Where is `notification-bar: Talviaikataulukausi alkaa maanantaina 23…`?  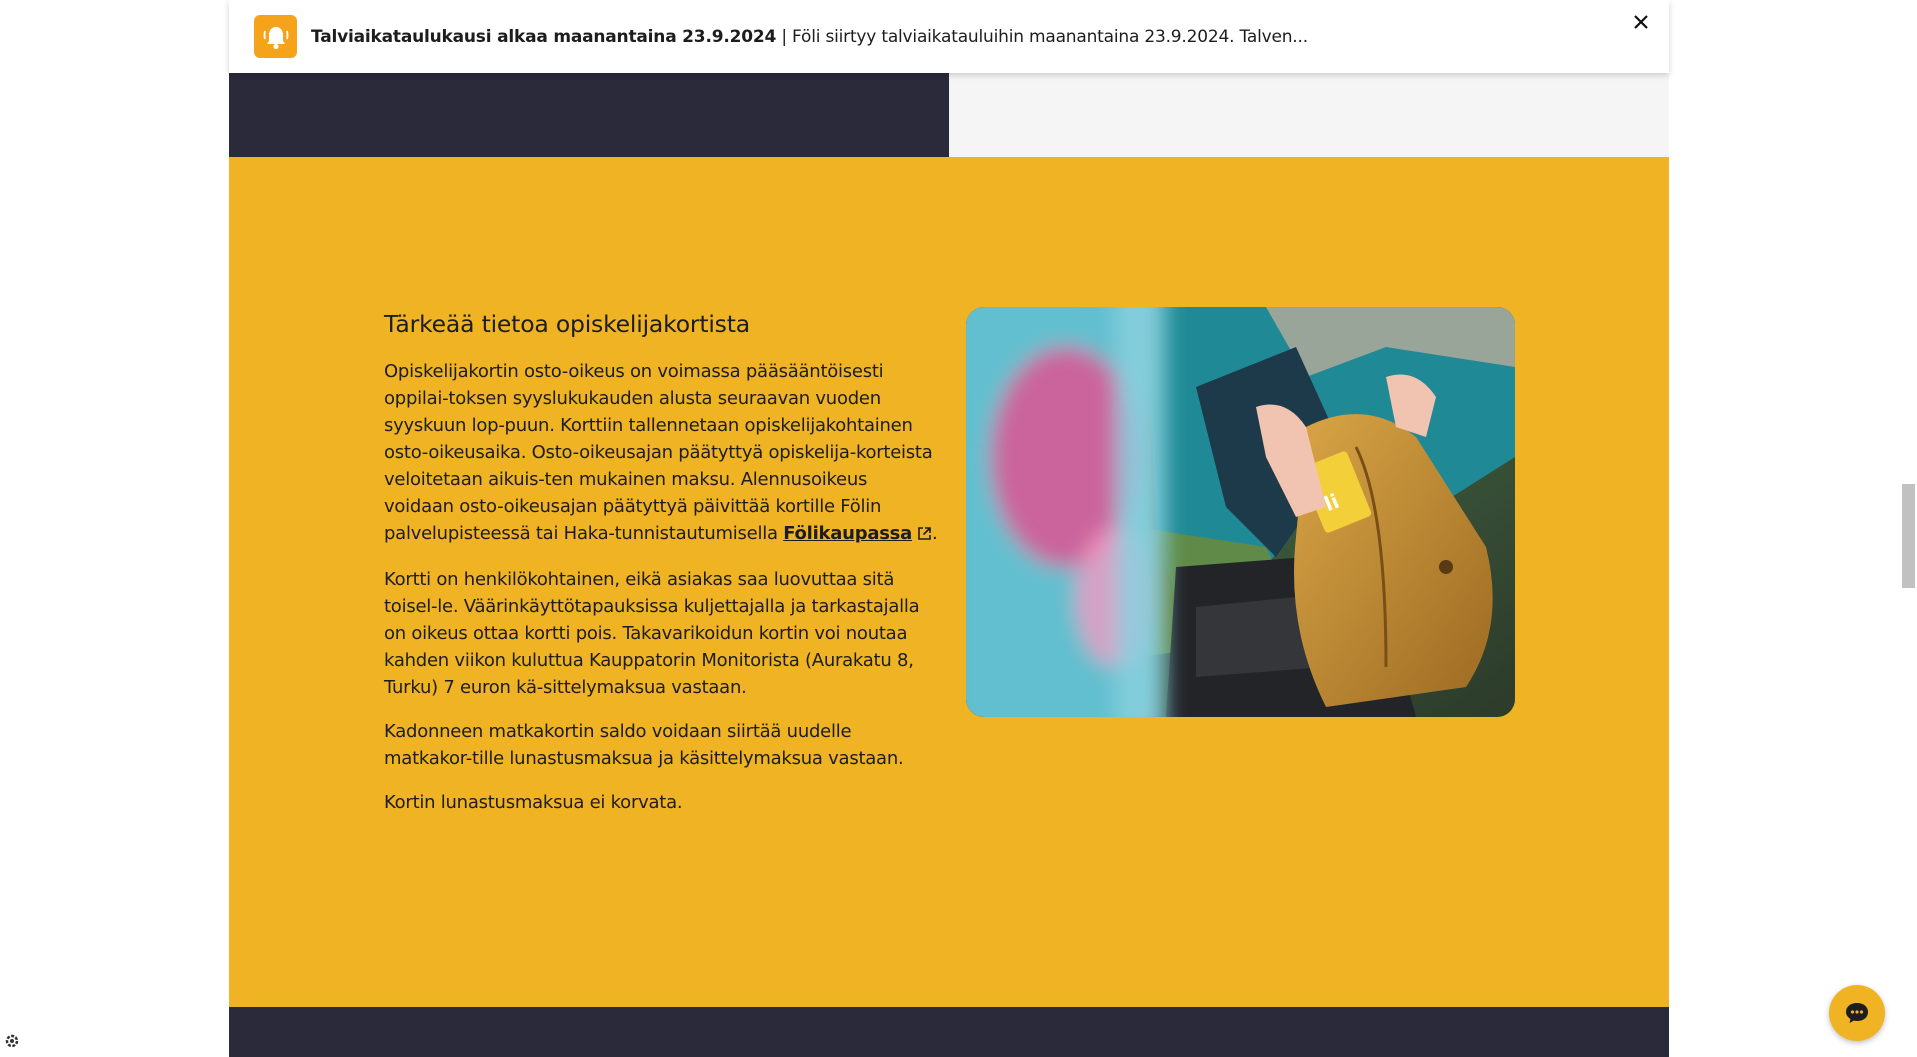
notification-bar: Talviaikataulukausi alkaa maanantaina 23… is located at coordinates (949, 36).